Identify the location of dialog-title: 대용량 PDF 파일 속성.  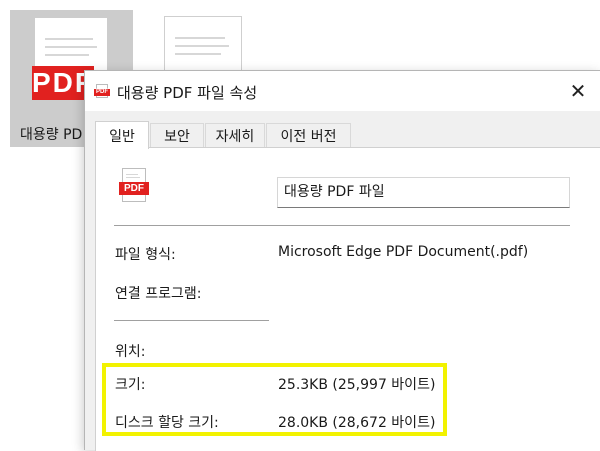
(187, 93).